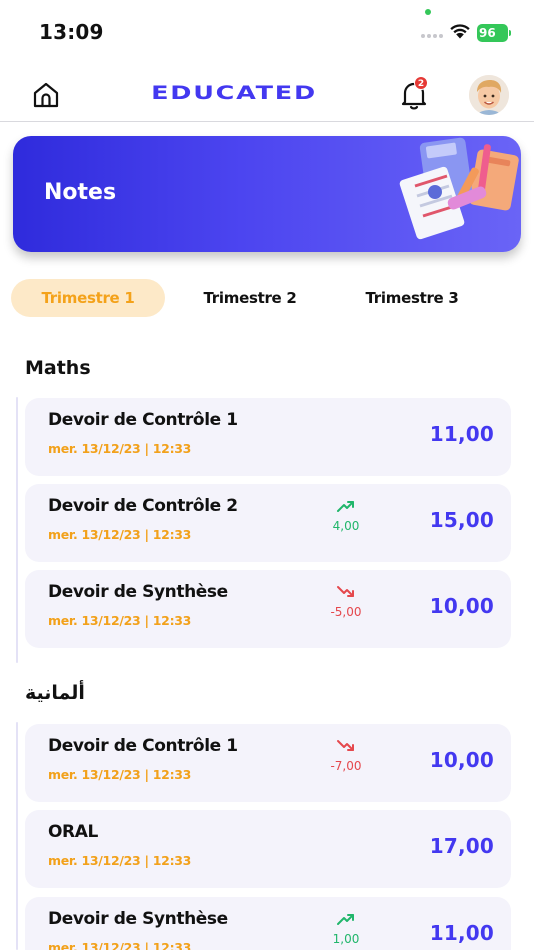  What do you see at coordinates (267, 194) in the screenshot?
I see `notes-banner: Notes` at bounding box center [267, 194].